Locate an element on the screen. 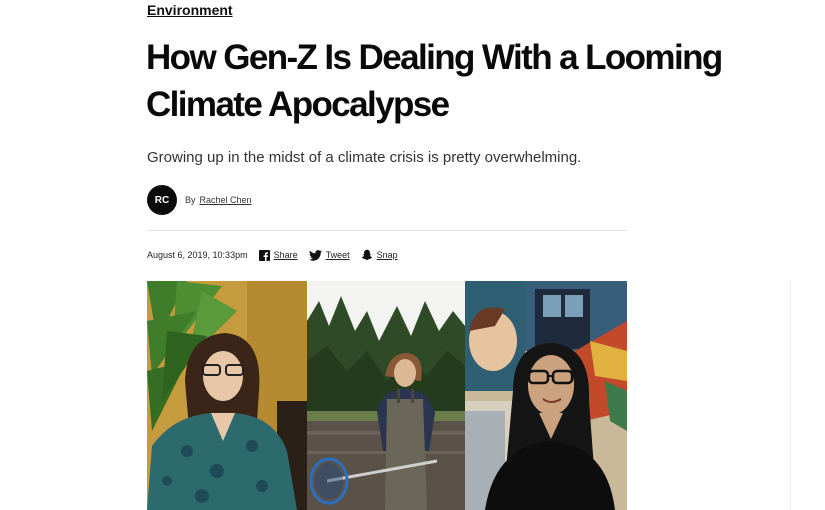 The width and height of the screenshot is (825, 510). twitter-share-label: Tweet is located at coordinates (337, 255).